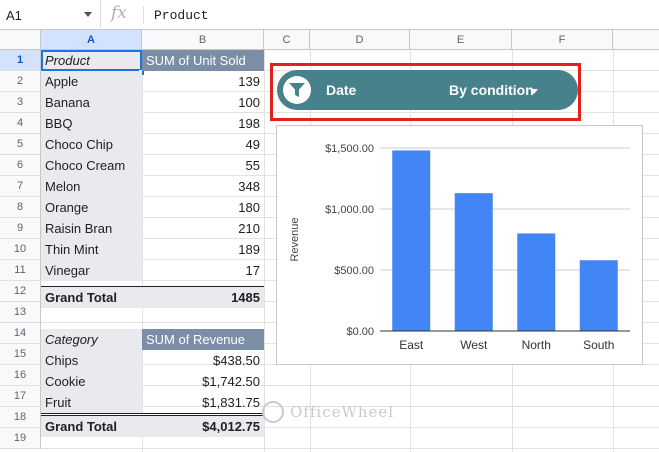 The height and width of the screenshot is (452, 659). I want to click on pivot1-row-value: 198, so click(203, 123).